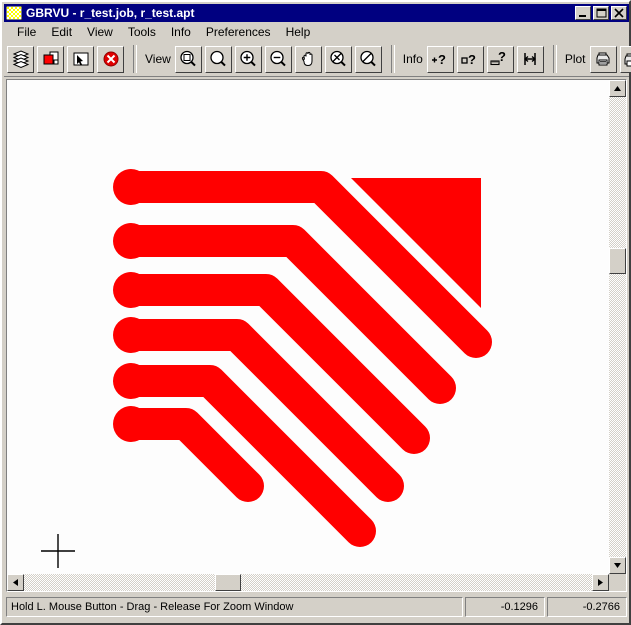  I want to click on measure-query-icon: ?, so click(500, 59).